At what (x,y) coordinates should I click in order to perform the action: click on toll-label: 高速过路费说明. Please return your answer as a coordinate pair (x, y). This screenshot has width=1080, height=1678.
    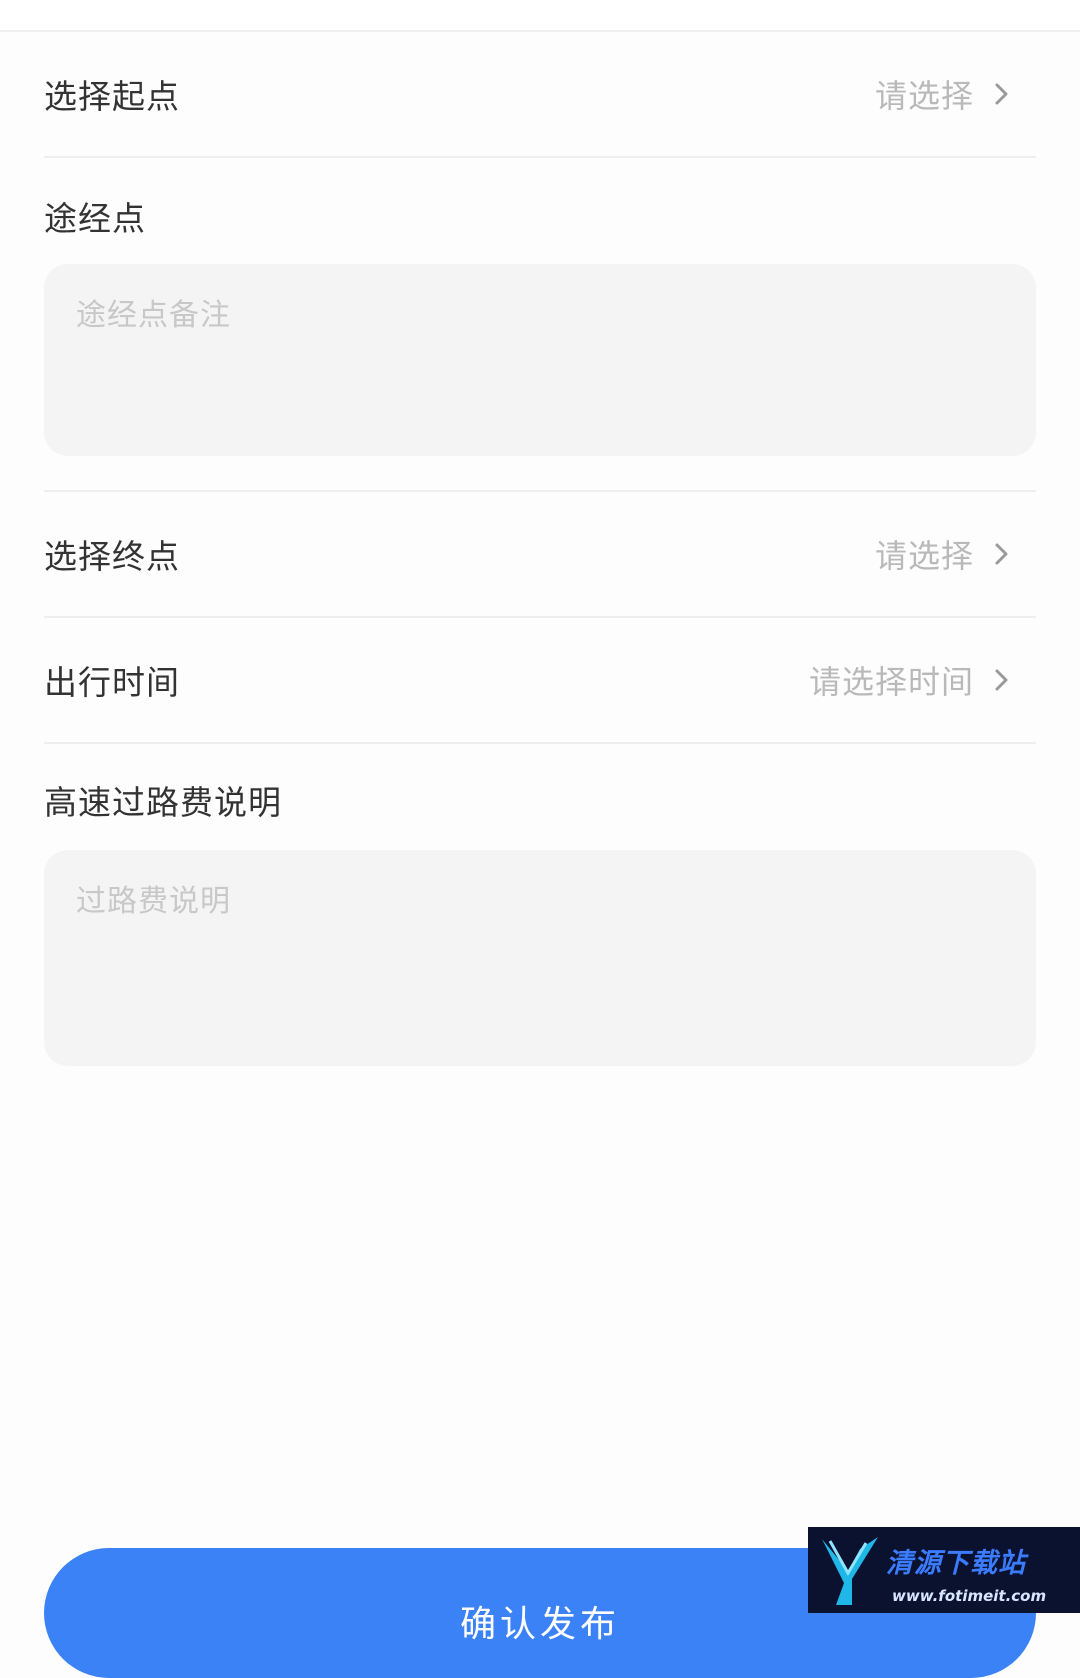
    Looking at the image, I should click on (163, 802).